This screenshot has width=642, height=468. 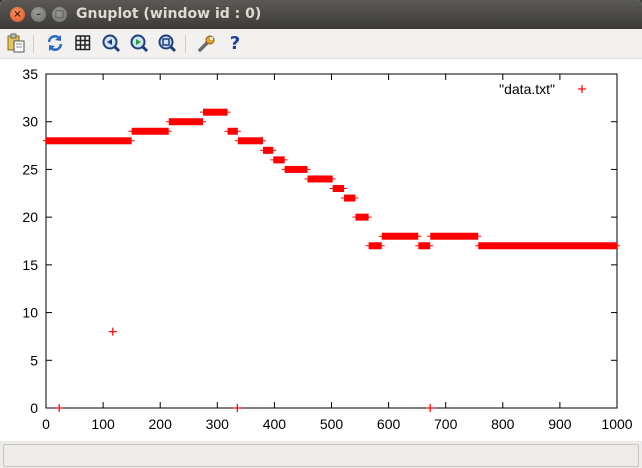 I want to click on window-title: Gnuplot (window id : 0), so click(x=169, y=14).